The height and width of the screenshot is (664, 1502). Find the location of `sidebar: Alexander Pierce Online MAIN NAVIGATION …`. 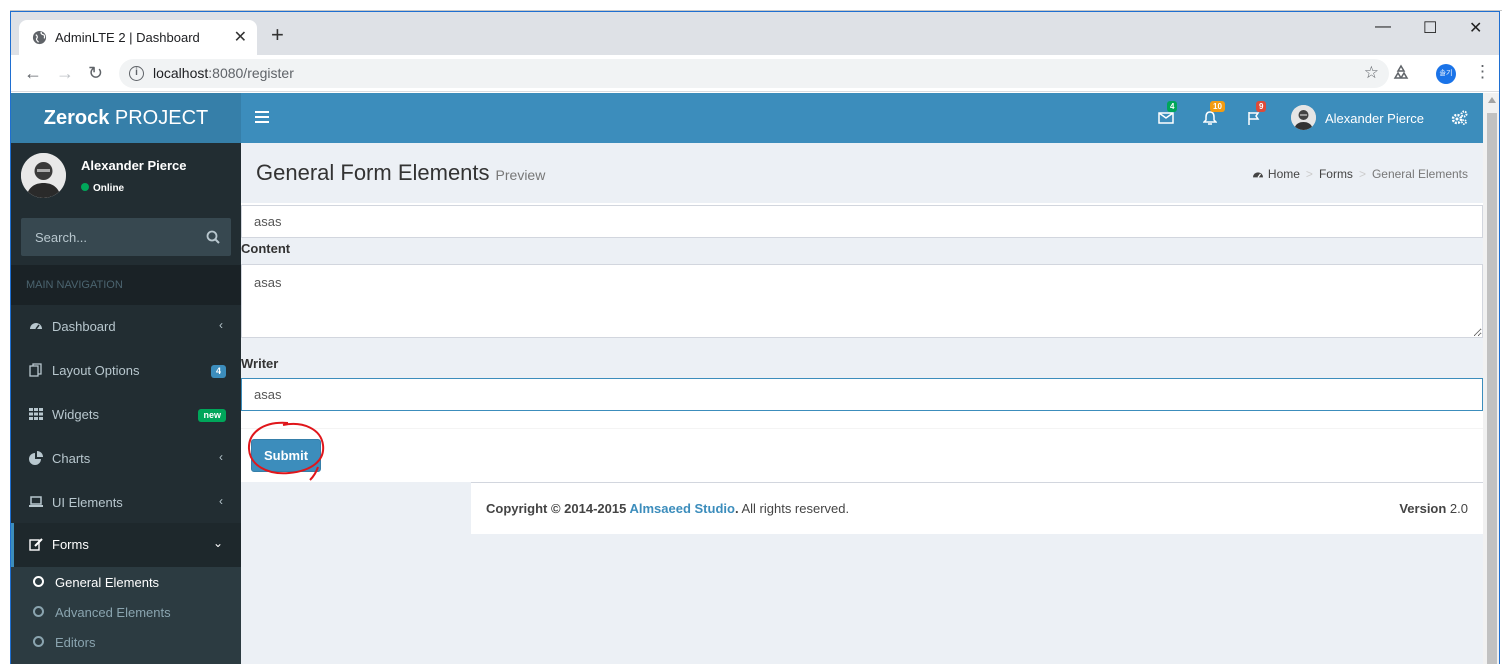

sidebar: Alexander Pierce Online MAIN NAVIGATION … is located at coordinates (126, 403).